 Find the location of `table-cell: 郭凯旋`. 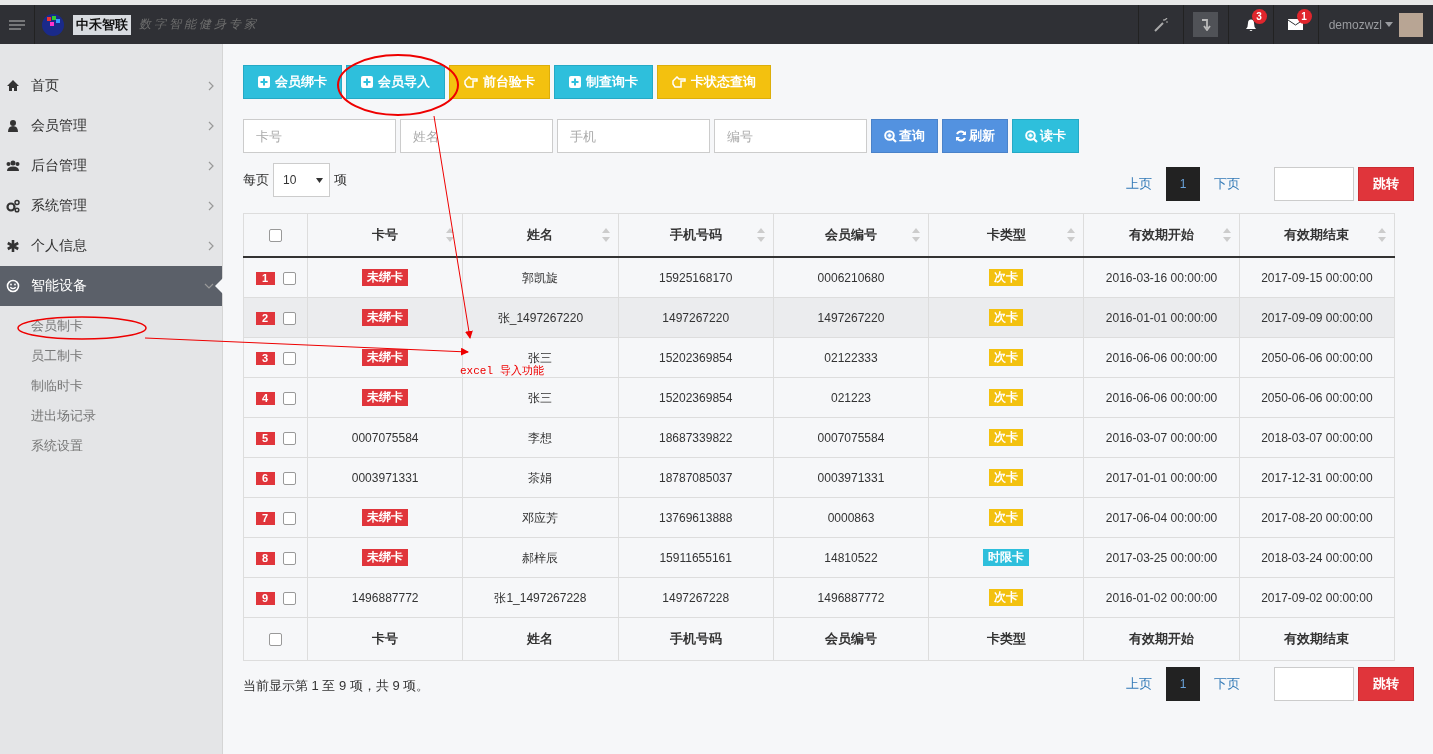

table-cell: 郭凯旋 is located at coordinates (540, 277).